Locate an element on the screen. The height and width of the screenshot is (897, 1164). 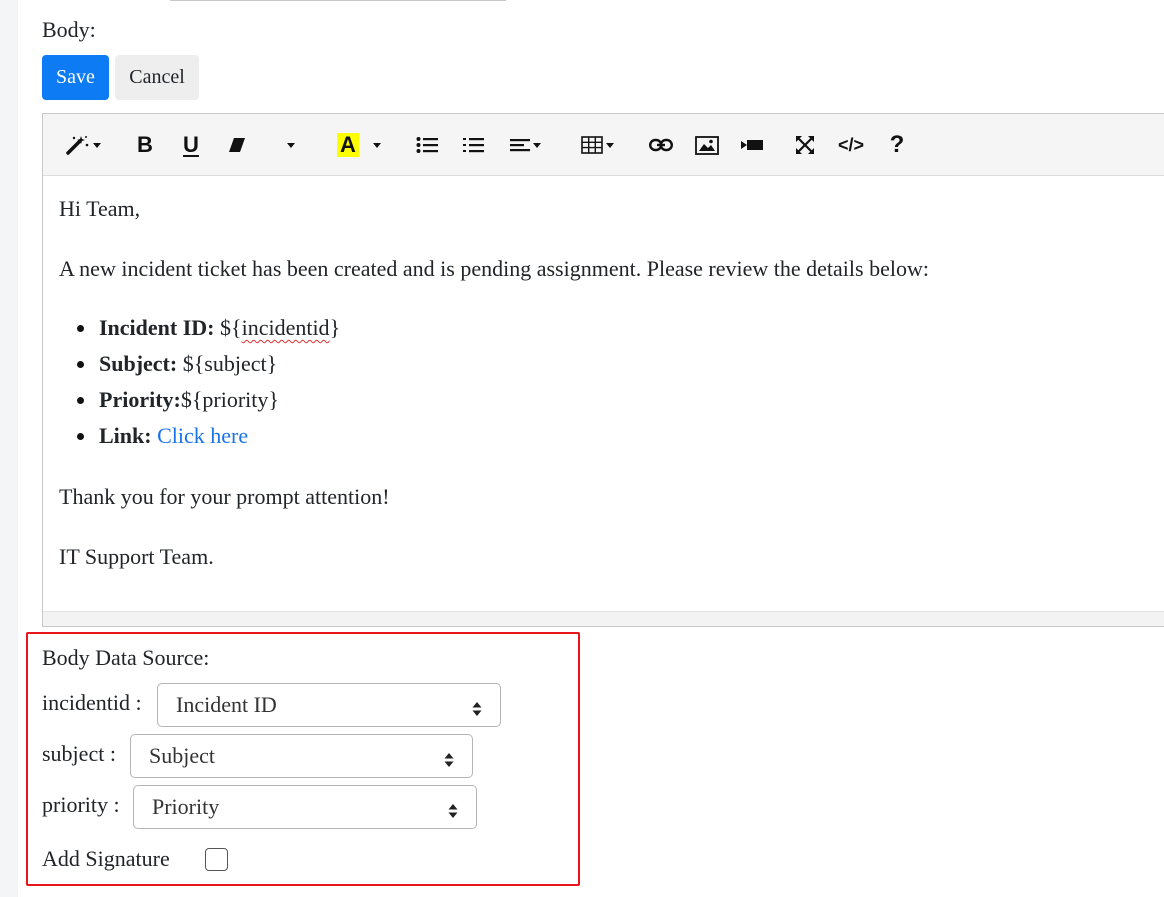
ordered-list-button is located at coordinates (473, 145).